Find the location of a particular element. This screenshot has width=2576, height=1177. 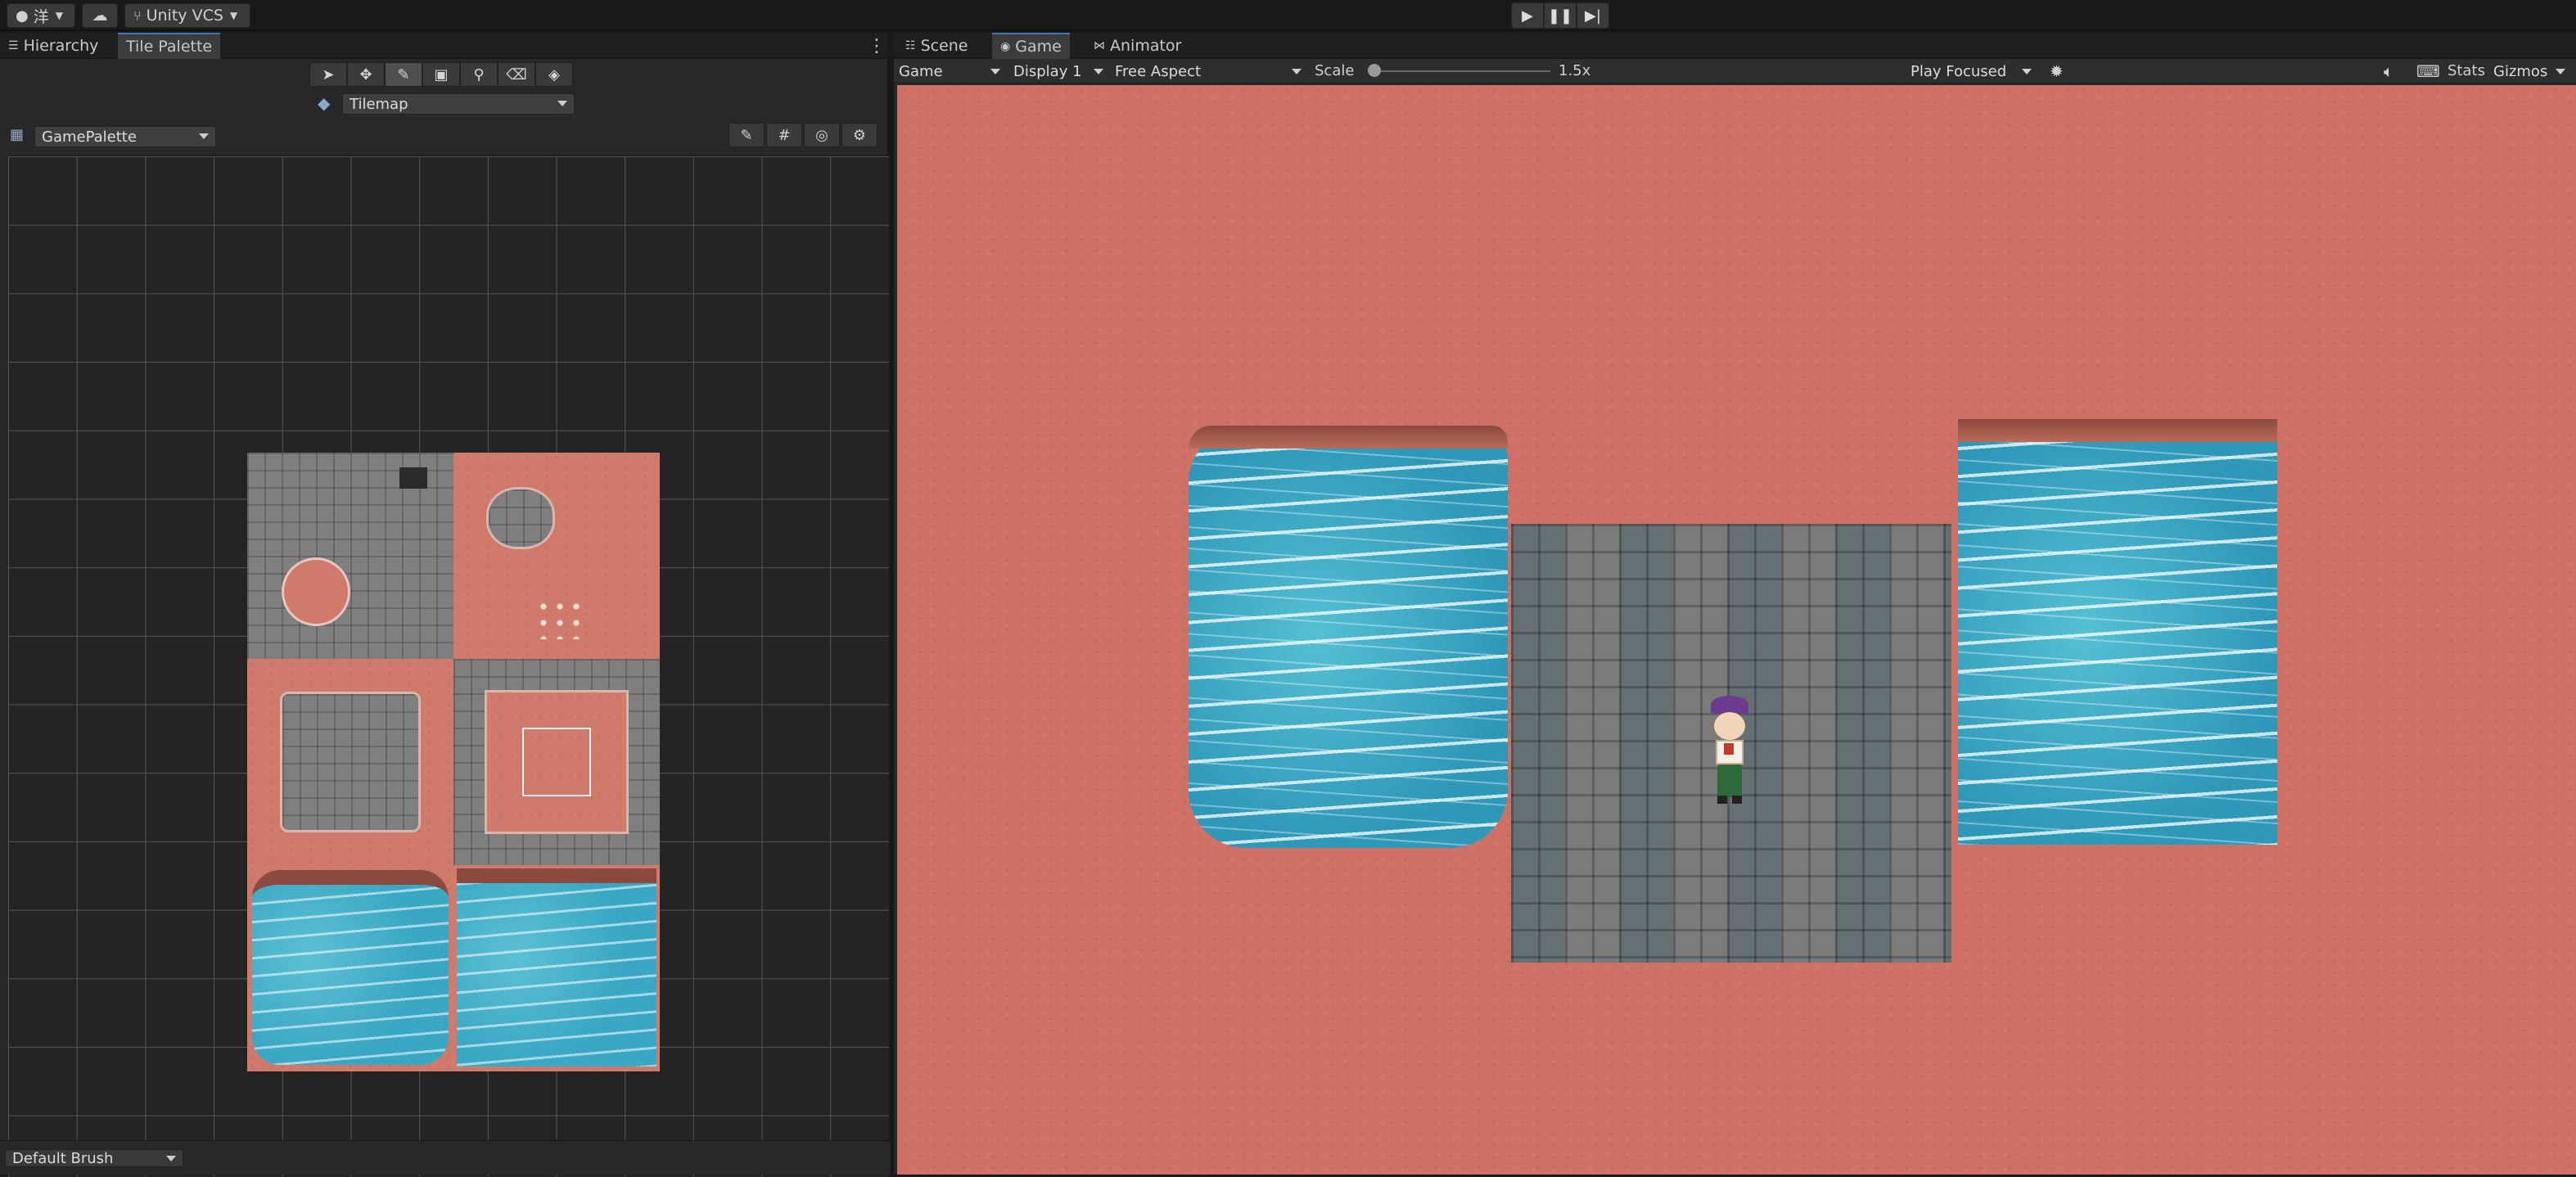

box-fill-icon: ▣ is located at coordinates (441, 74).